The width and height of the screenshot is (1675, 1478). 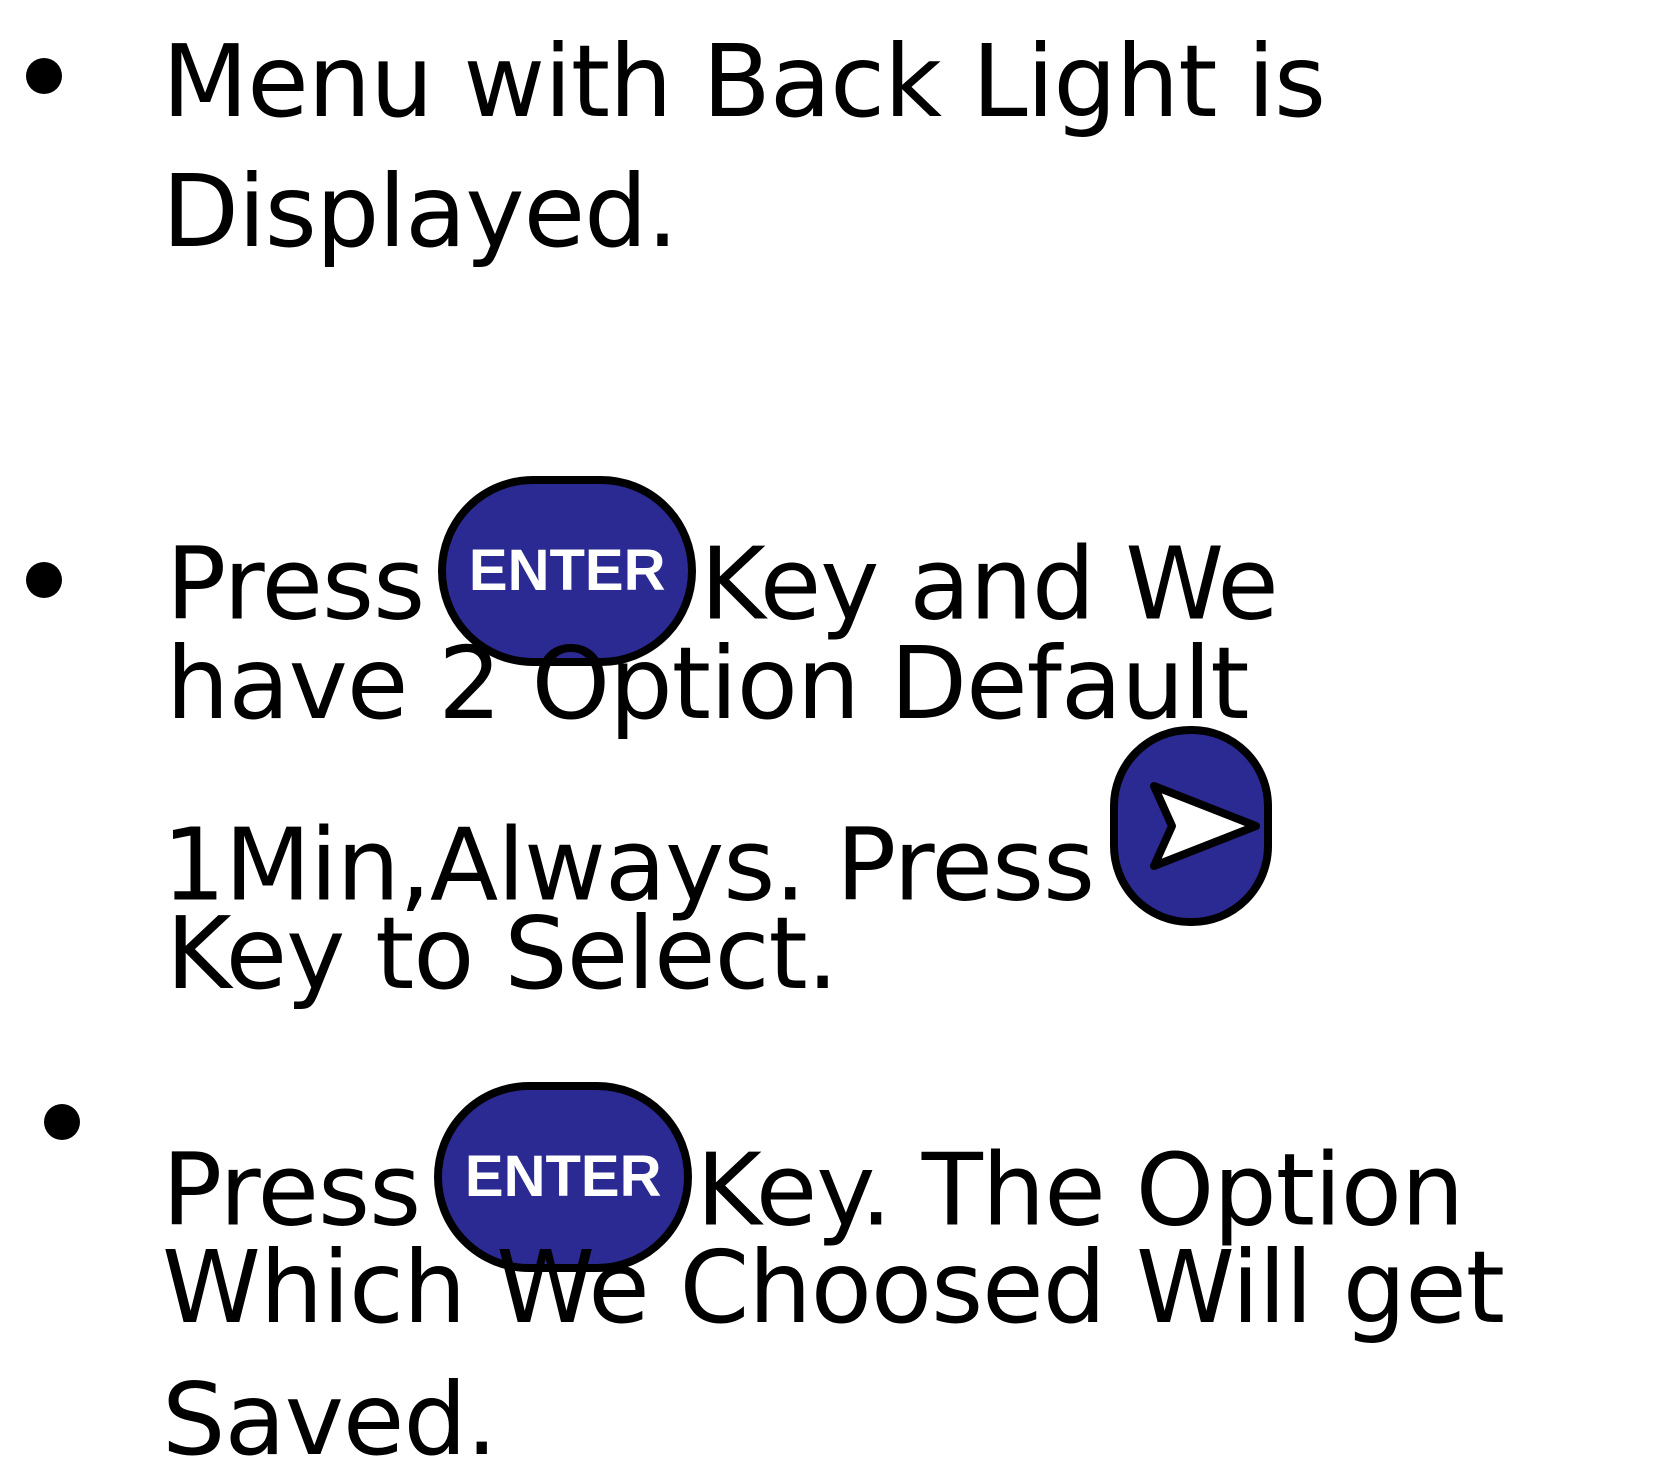 I want to click on right-arrow-key-icon, so click(x=1191, y=826).